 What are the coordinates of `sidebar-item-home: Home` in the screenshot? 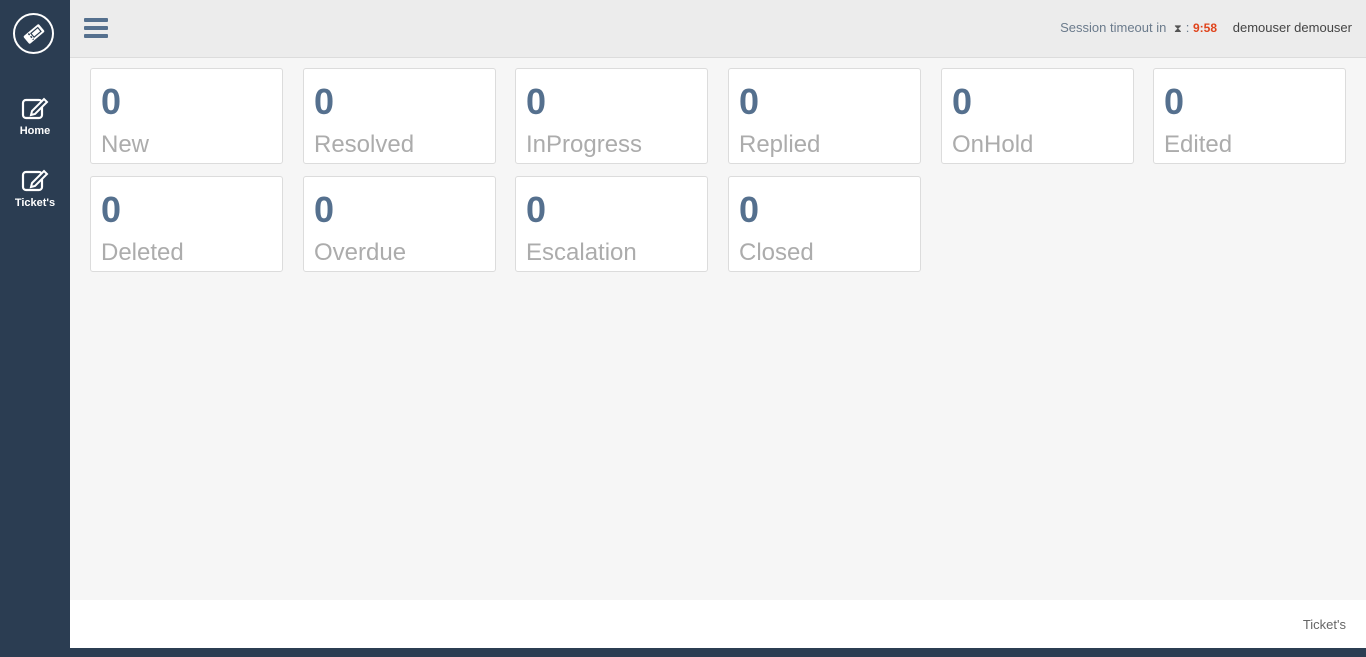 It's located at (35, 116).